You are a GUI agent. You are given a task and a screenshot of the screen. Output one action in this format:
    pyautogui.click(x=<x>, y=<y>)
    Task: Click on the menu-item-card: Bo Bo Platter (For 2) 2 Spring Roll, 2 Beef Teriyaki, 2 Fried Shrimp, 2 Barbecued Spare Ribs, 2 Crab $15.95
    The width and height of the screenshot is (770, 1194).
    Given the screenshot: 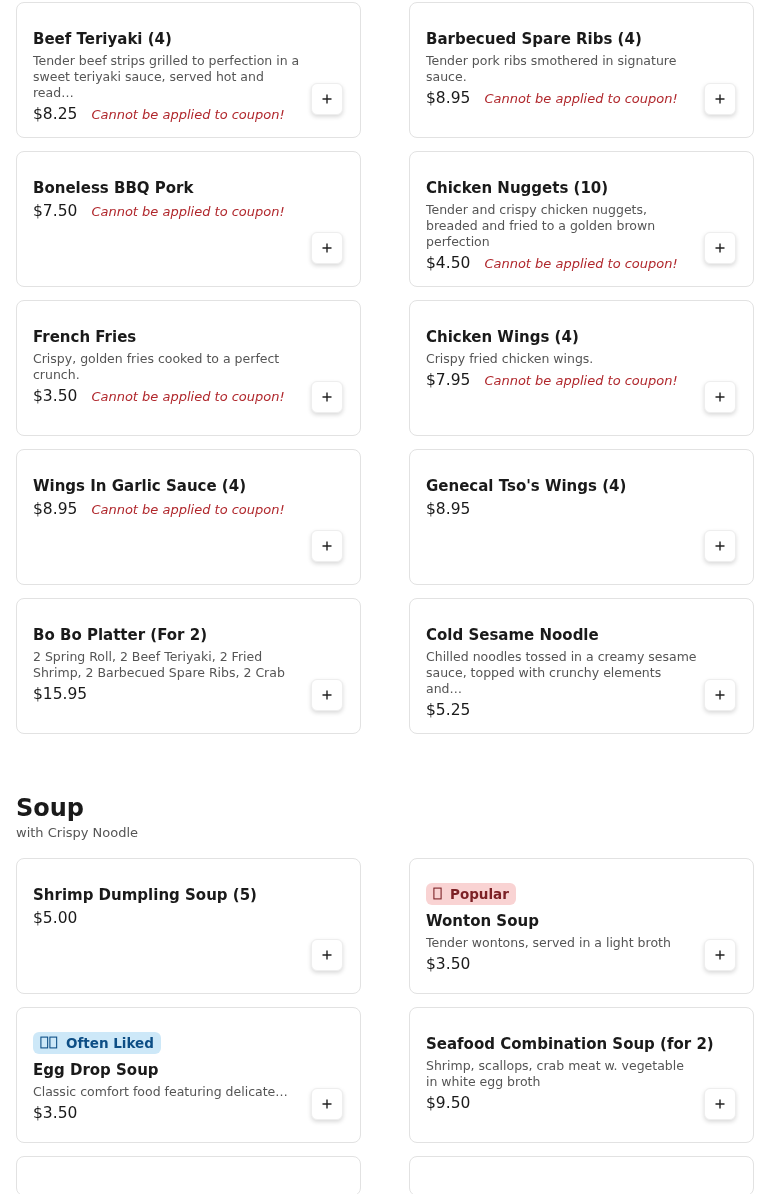 What is the action you would take?
    pyautogui.click(x=188, y=666)
    